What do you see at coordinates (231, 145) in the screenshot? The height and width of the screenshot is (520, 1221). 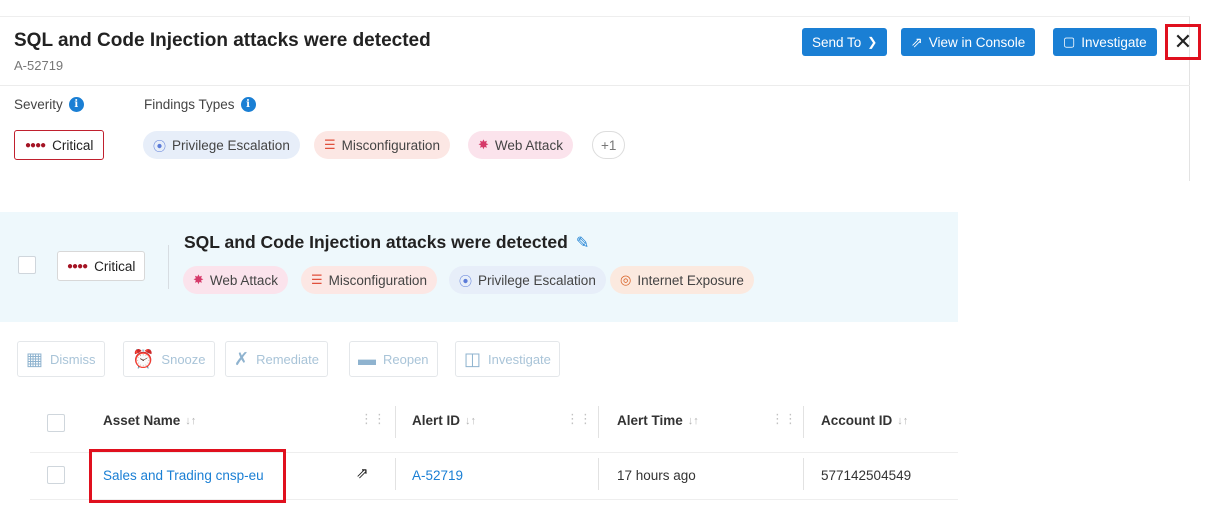 I see `finding-chip-label: Privilege Escalation` at bounding box center [231, 145].